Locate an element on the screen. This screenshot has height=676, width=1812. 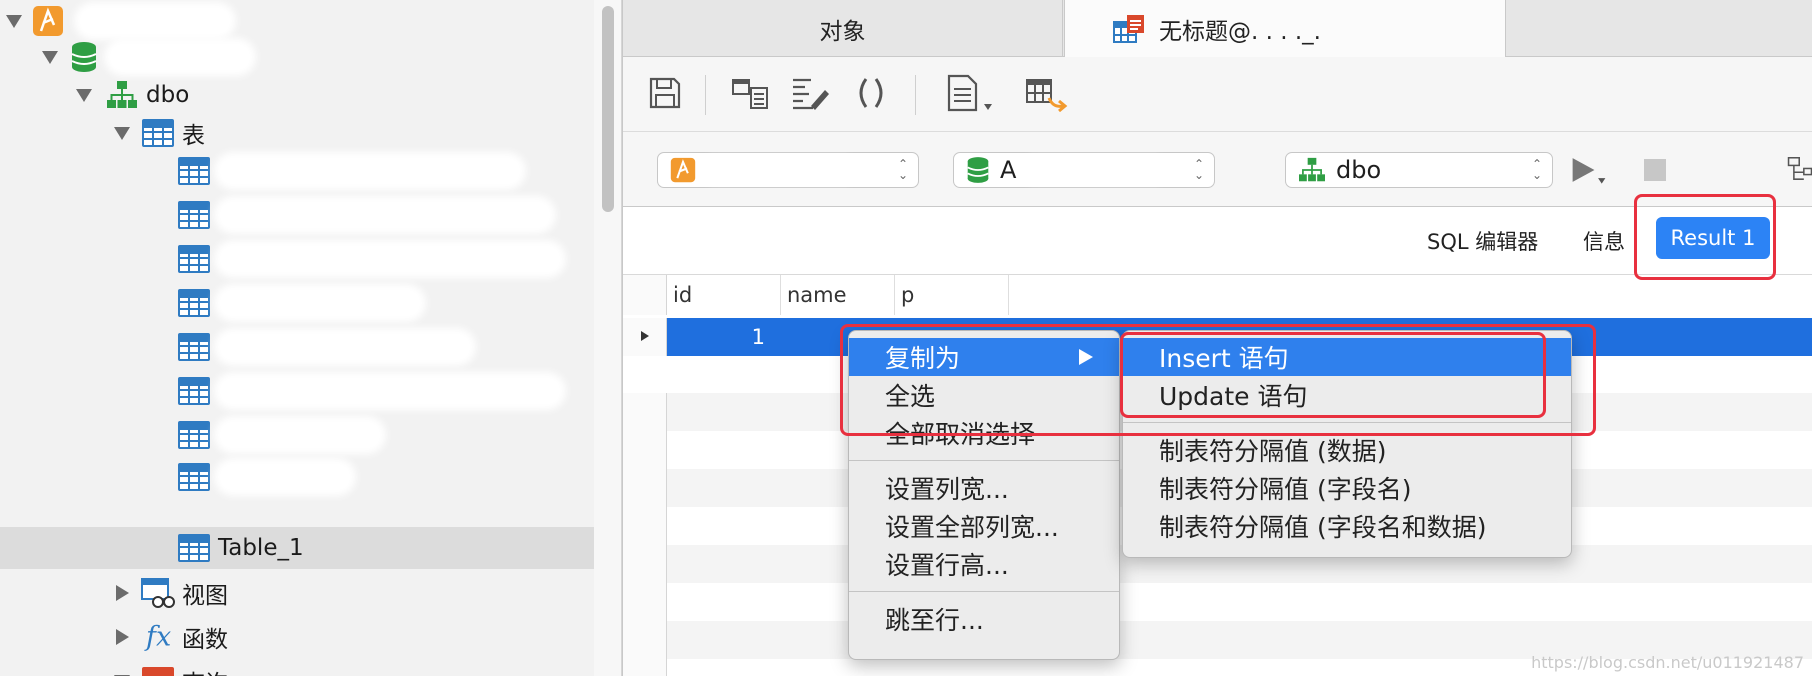
column-header-p: p is located at coordinates (952, 295).